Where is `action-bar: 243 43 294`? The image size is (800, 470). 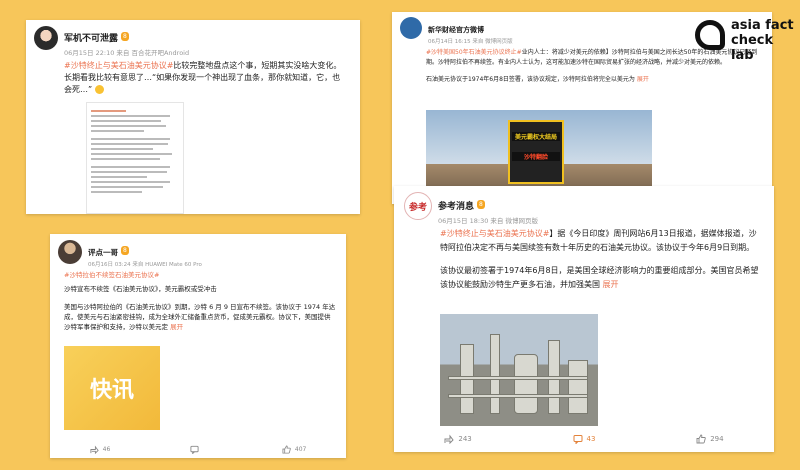 action-bar: 243 43 294 is located at coordinates (584, 439).